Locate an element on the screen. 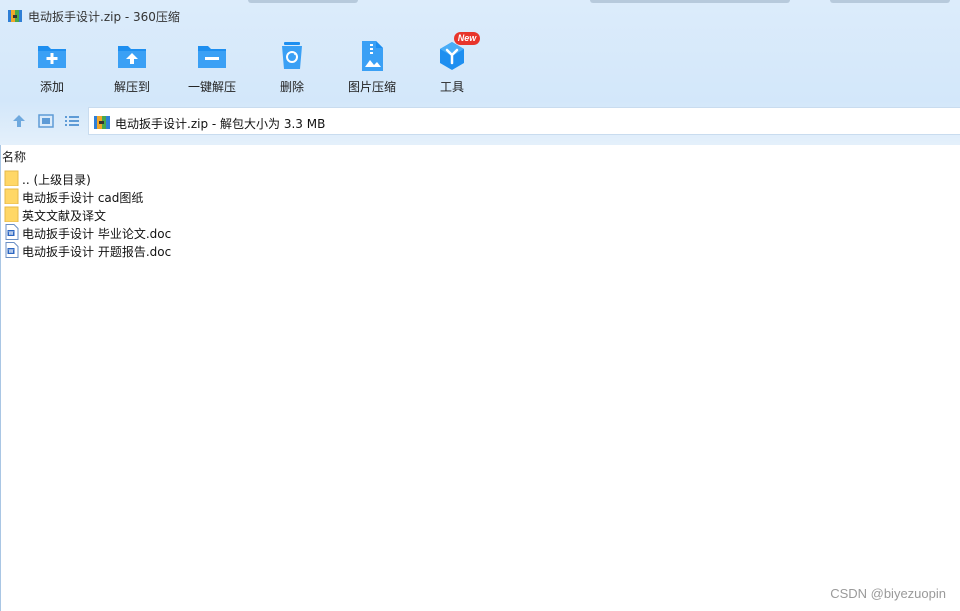 This screenshot has height=611, width=960. extract-to-label: 解压到 is located at coordinates (131, 87).